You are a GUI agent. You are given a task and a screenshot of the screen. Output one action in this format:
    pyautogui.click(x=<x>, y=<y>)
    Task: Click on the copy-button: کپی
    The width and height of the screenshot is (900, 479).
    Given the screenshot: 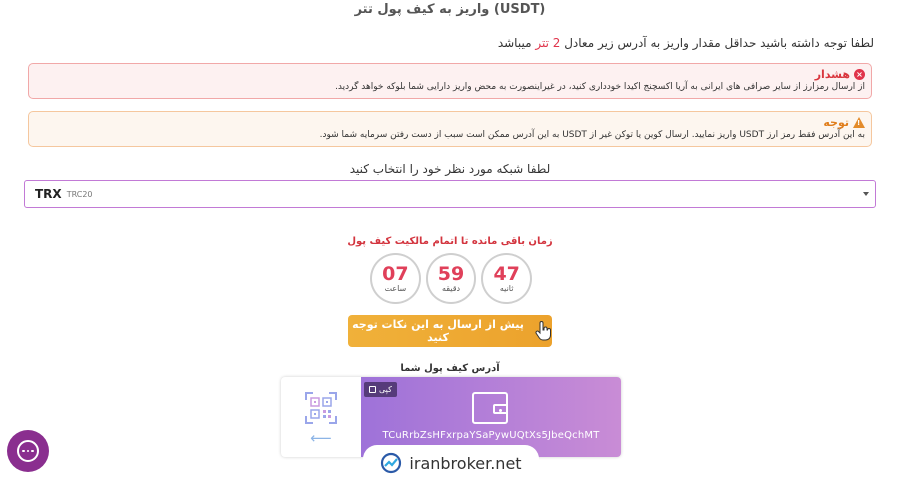 What is the action you would take?
    pyautogui.click(x=380, y=389)
    